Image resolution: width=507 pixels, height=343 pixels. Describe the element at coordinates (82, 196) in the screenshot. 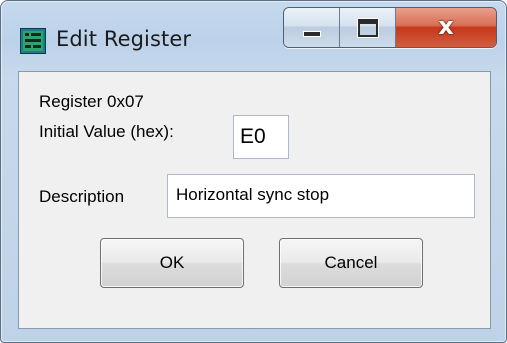

I see `description-label: Description` at that location.